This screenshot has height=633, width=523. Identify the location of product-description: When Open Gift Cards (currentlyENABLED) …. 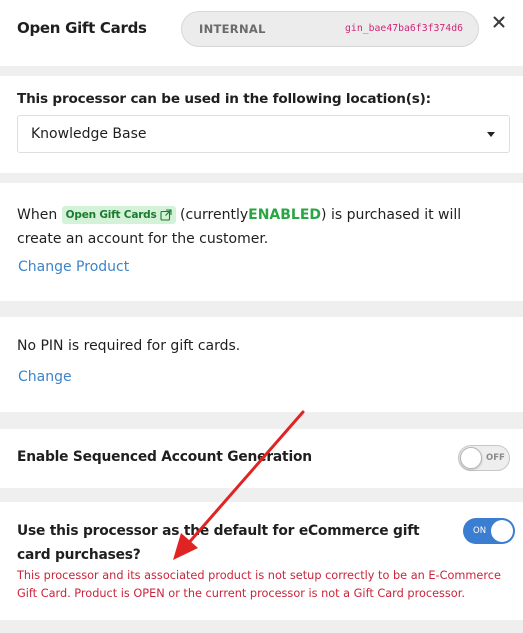
(262, 227).